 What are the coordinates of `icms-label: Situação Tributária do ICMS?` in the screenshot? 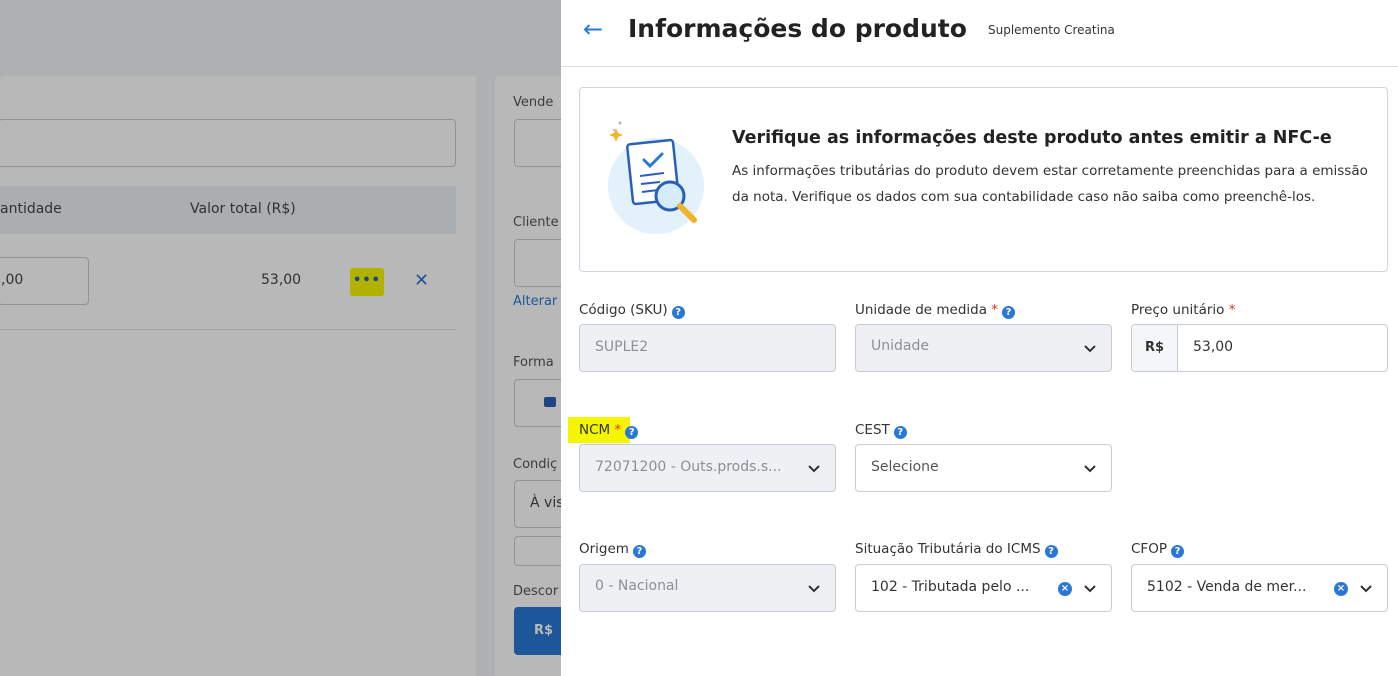 It's located at (956, 549).